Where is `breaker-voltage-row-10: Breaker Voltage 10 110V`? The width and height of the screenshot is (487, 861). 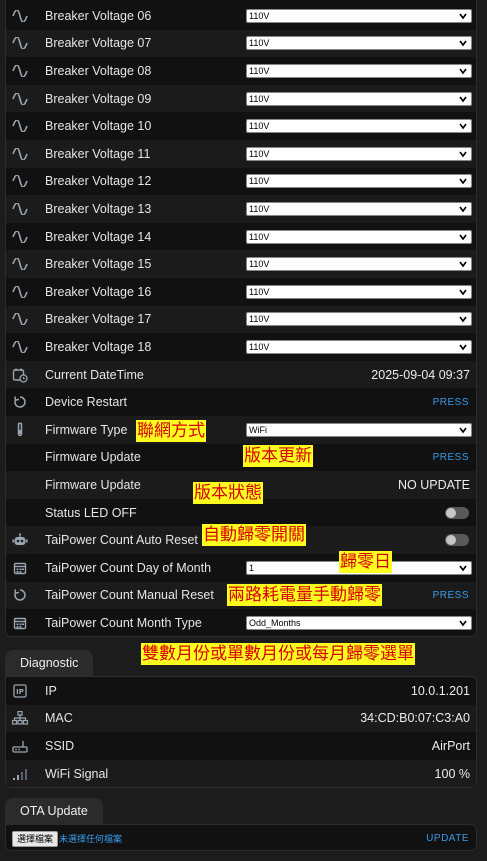
breaker-voltage-row-10: Breaker Voltage 10 110V is located at coordinates (241, 126).